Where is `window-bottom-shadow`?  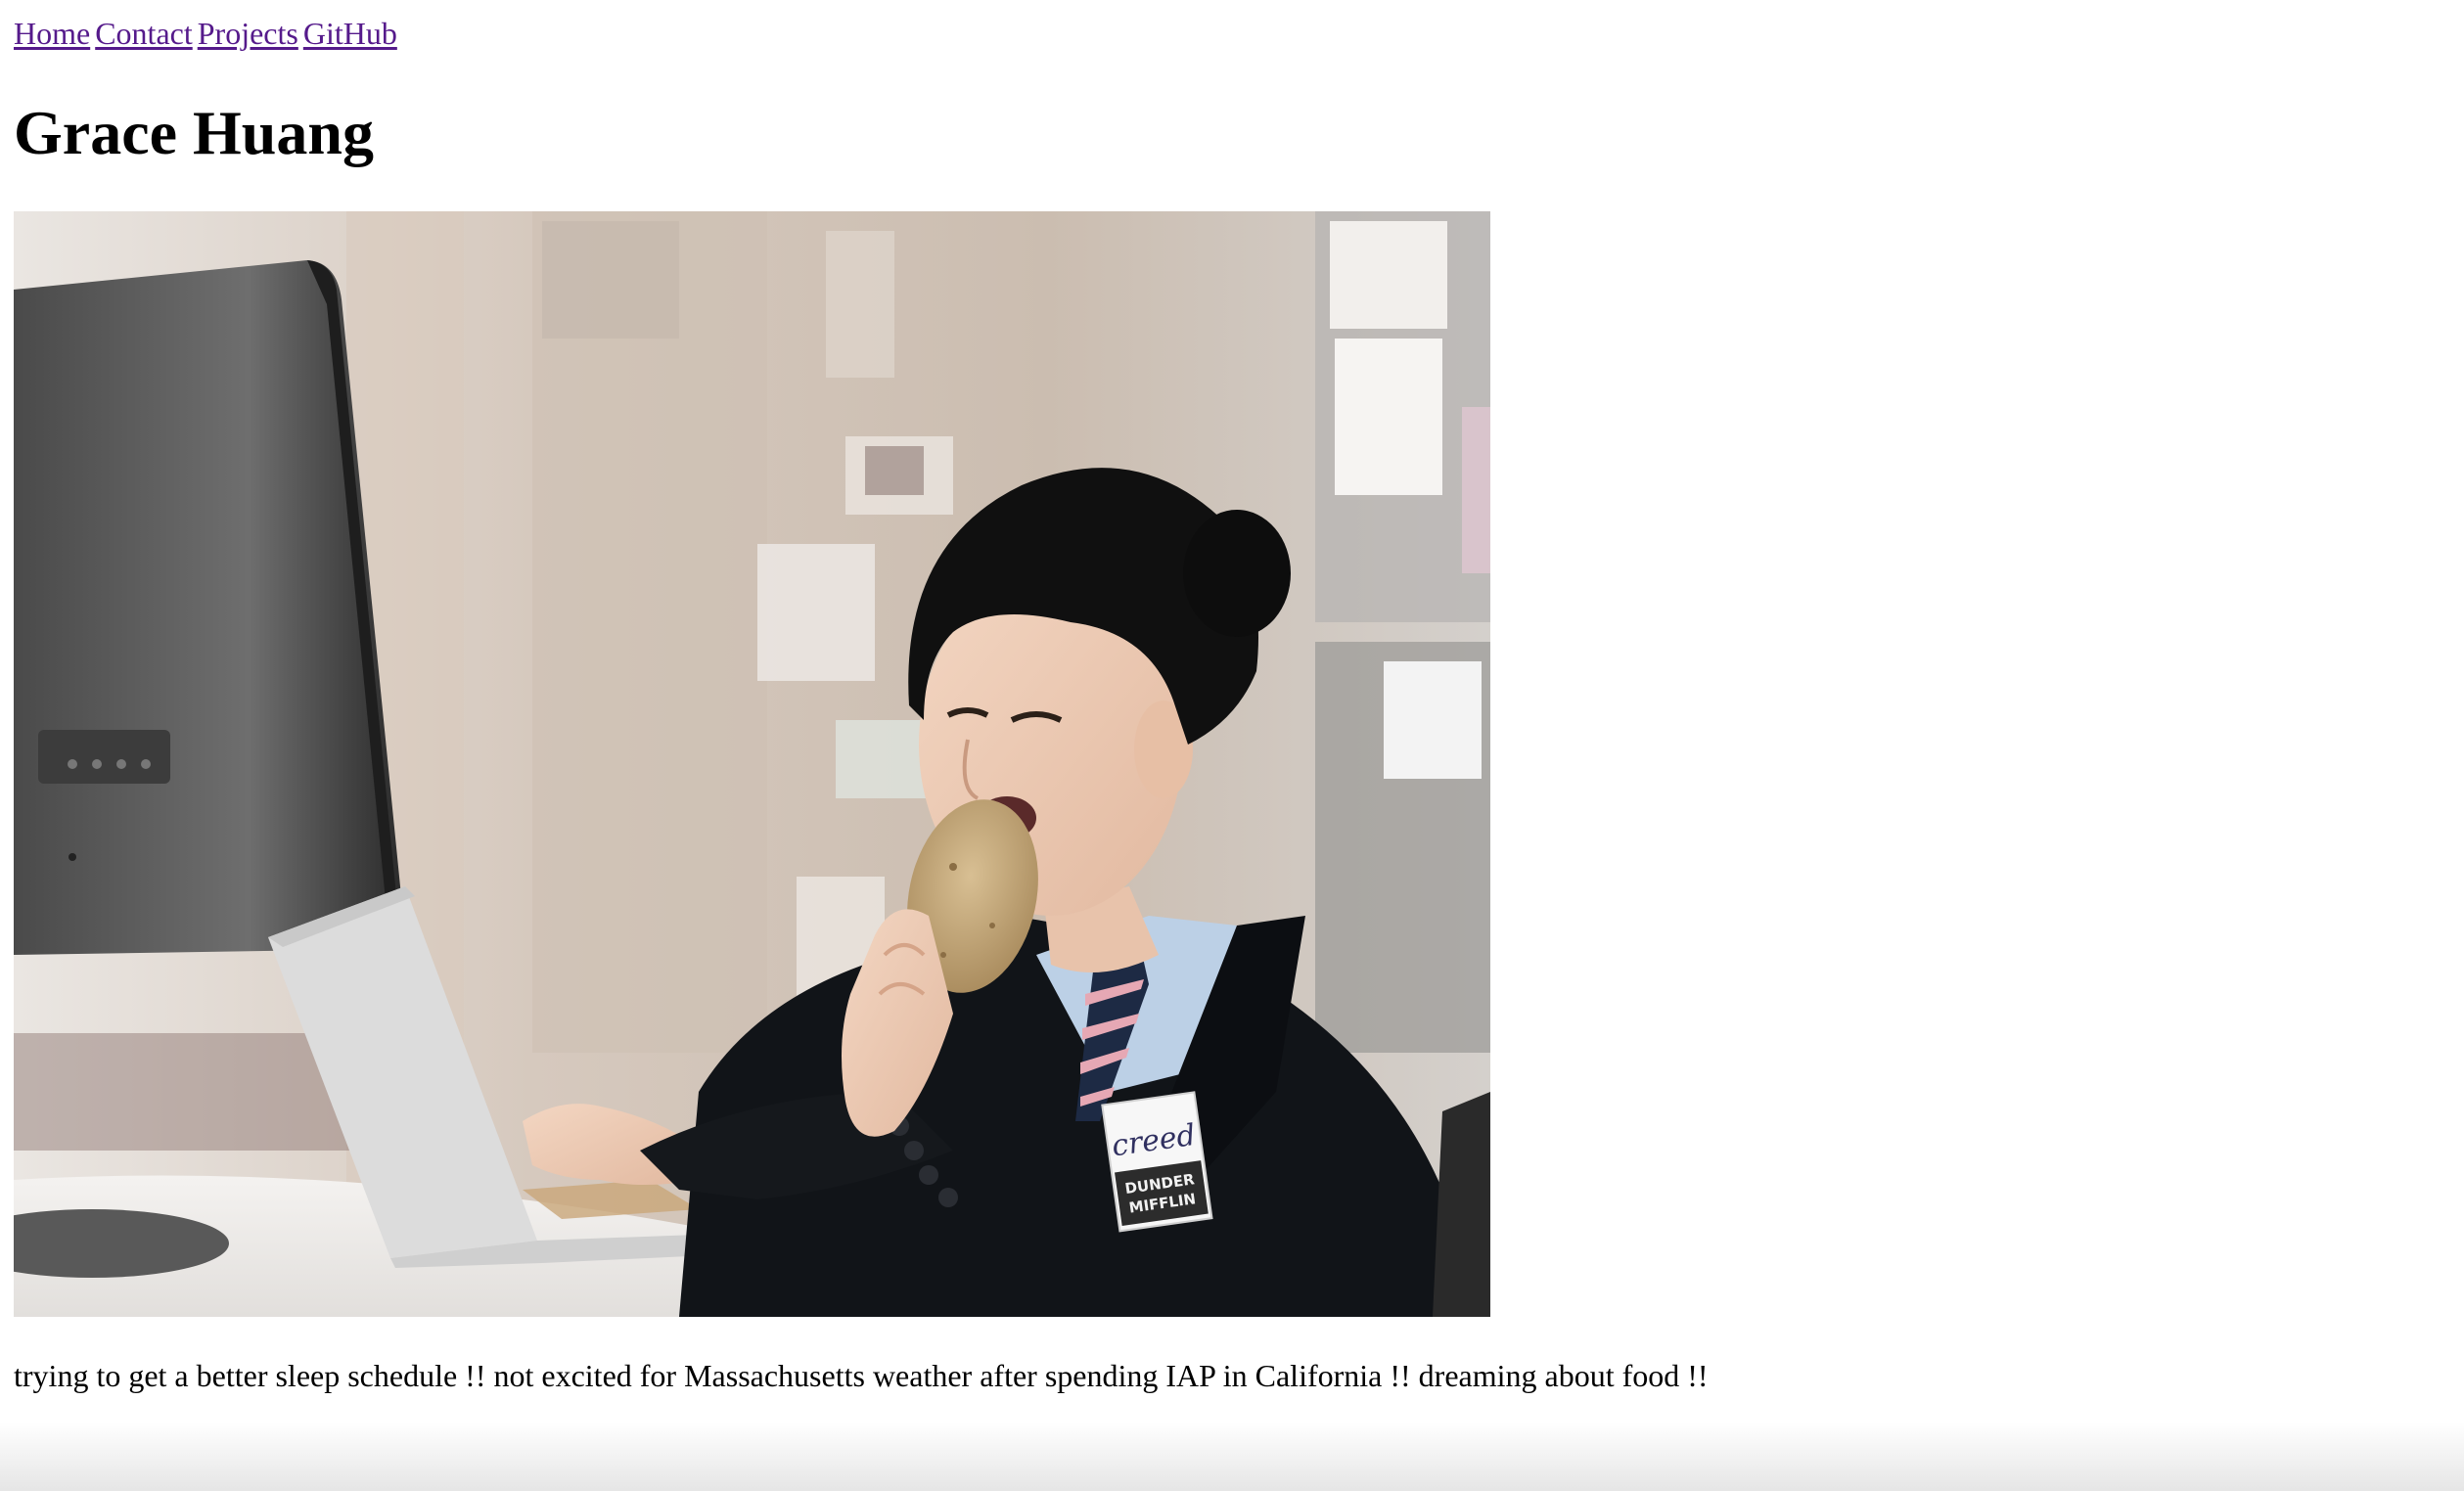 window-bottom-shadow is located at coordinates (1232, 1457).